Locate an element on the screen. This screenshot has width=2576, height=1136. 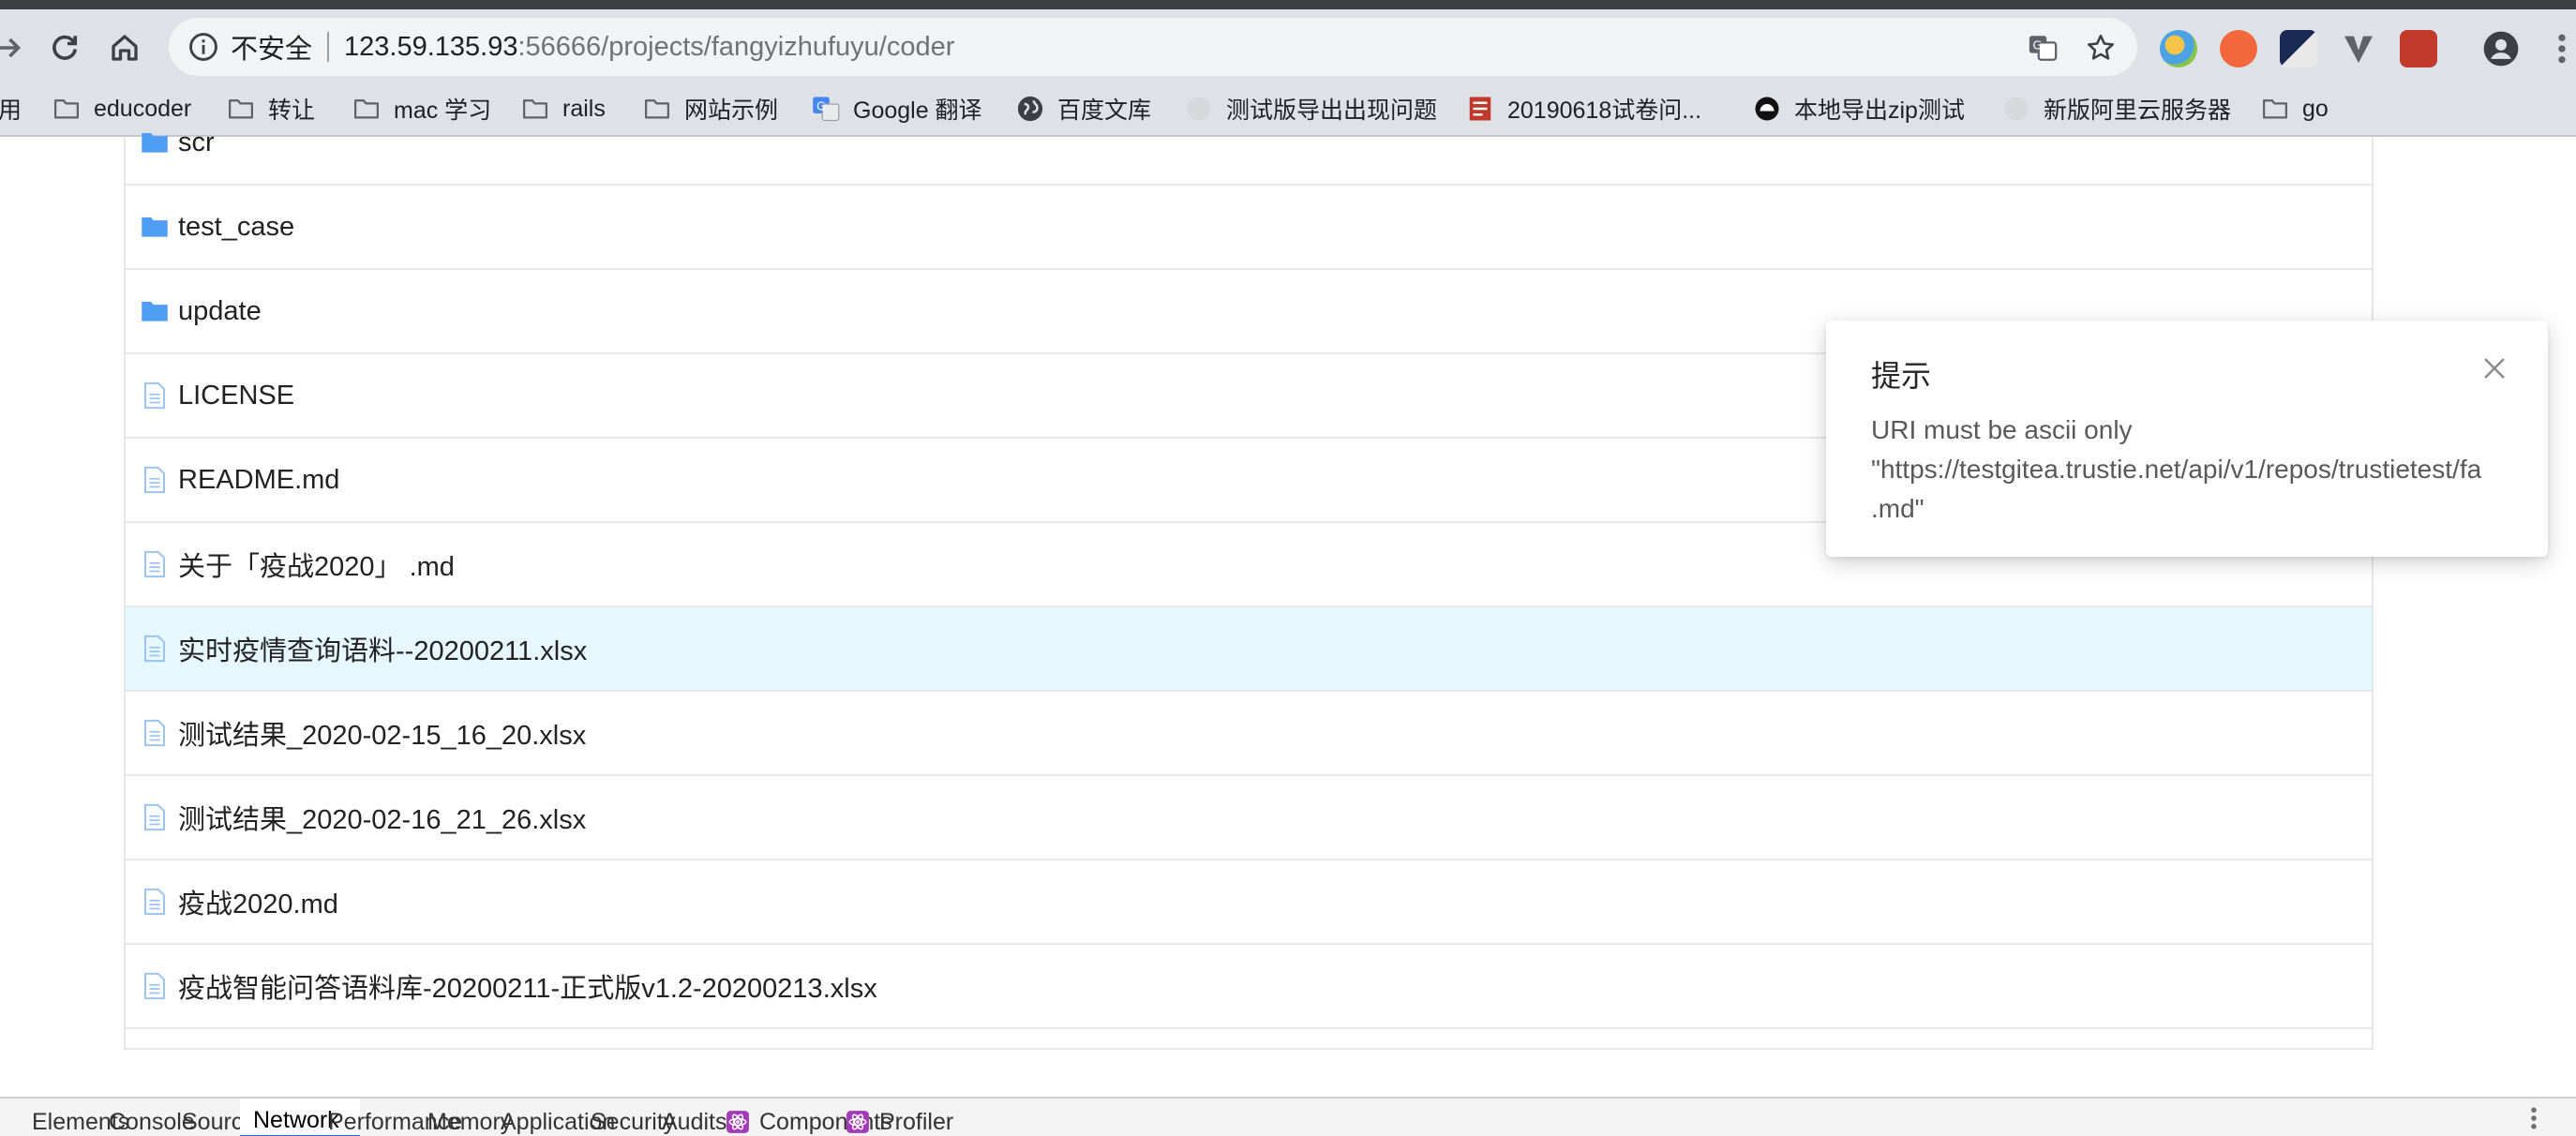
file-row: test_case is located at coordinates (1249, 228).